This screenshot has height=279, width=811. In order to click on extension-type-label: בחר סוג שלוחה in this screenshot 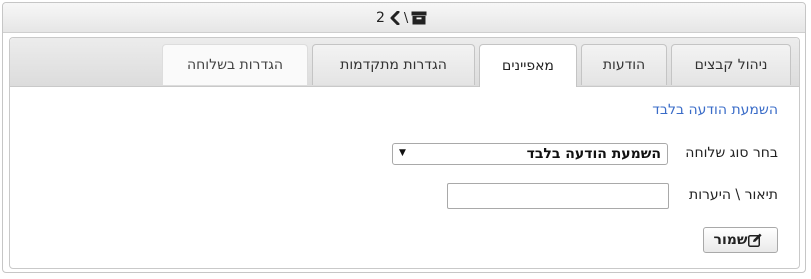, I will do `click(731, 153)`.